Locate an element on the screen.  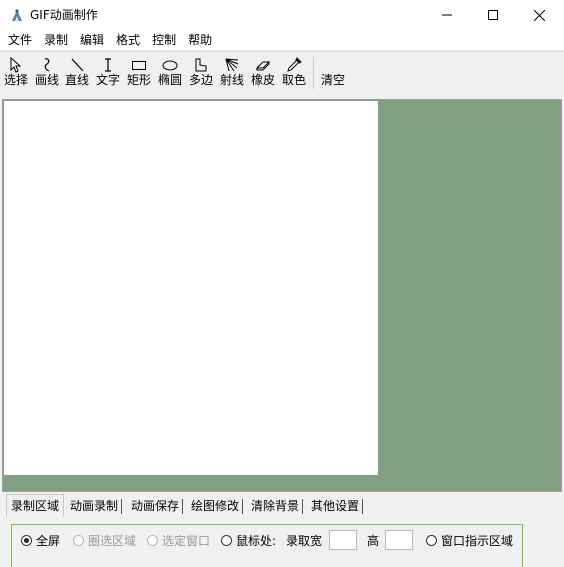
freehand-icon is located at coordinates (47, 65).